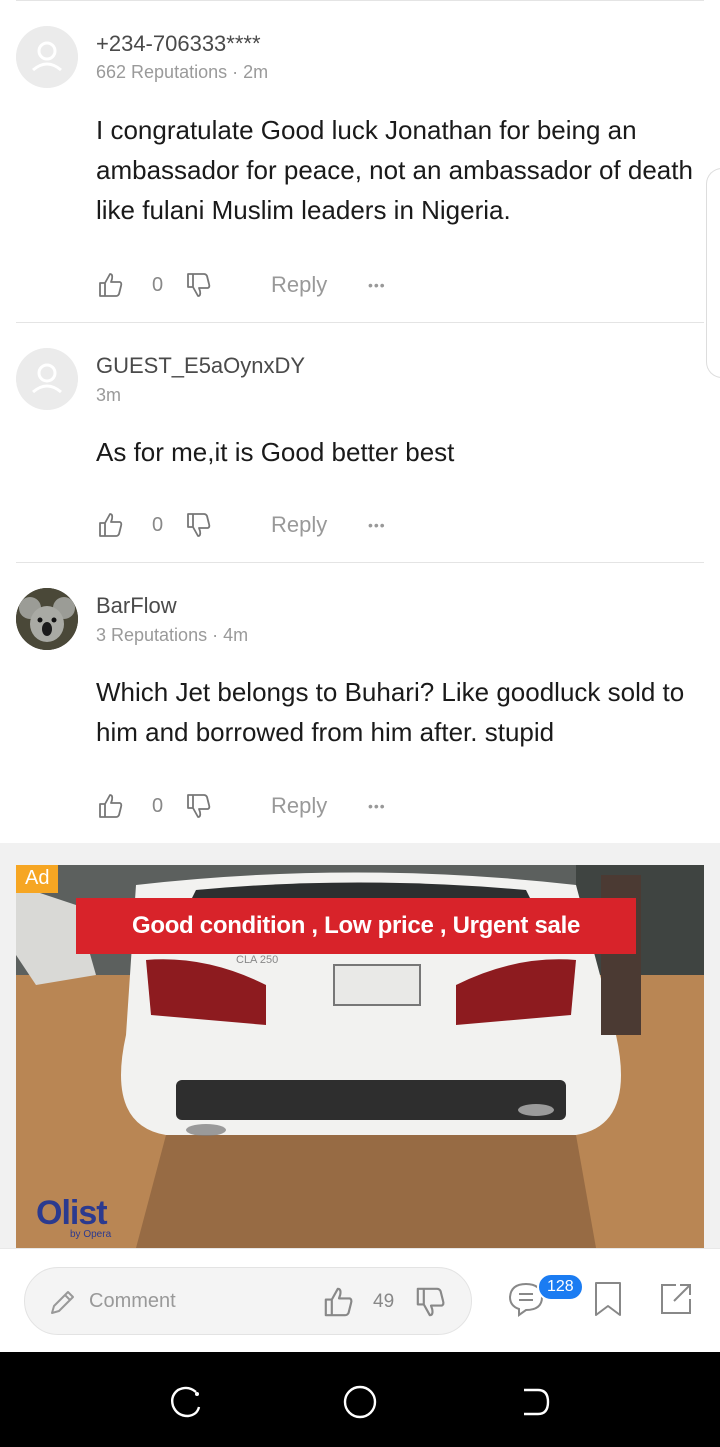  I want to click on scroll-indicator, so click(713, 273).